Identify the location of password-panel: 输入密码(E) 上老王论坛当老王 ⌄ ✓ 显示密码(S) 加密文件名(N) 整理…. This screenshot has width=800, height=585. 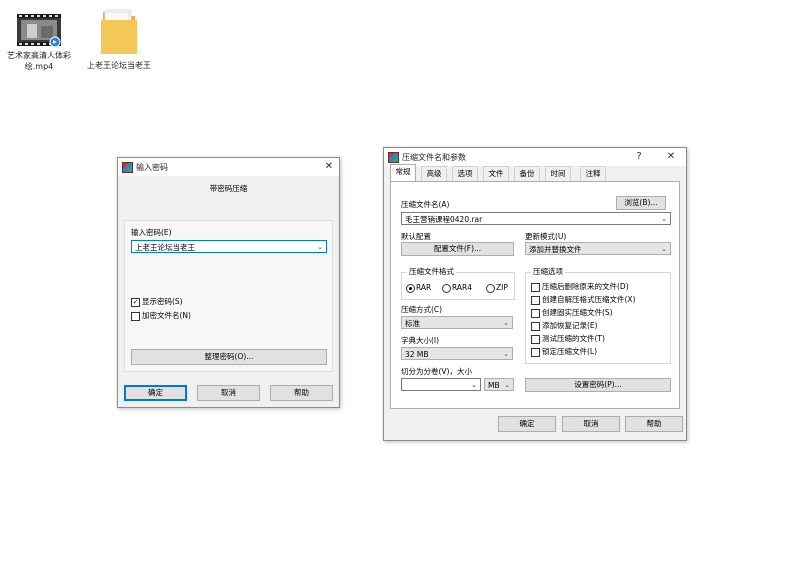
(228, 296).